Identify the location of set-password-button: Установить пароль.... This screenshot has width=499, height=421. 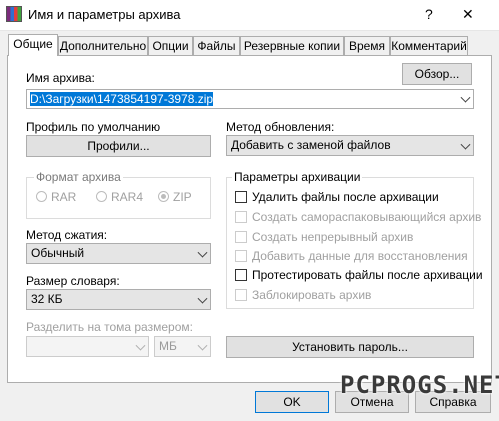
(350, 347).